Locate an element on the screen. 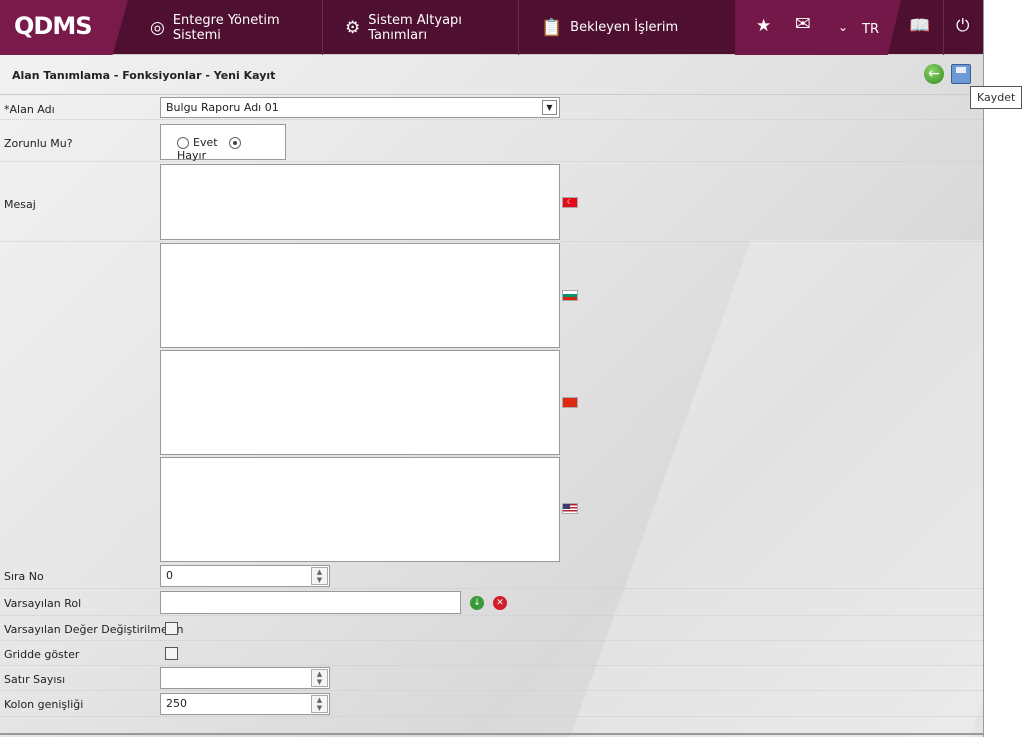 This screenshot has width=1023, height=737. sira-no-input: 0 ▲ ▼ is located at coordinates (245, 576).